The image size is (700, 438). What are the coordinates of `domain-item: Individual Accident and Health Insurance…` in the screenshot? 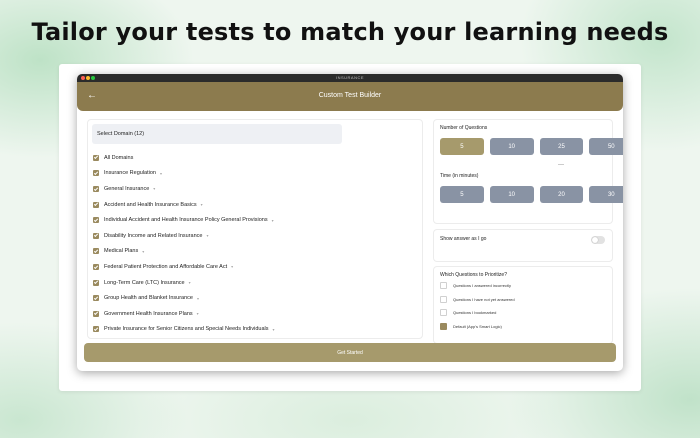 It's located at (253, 220).